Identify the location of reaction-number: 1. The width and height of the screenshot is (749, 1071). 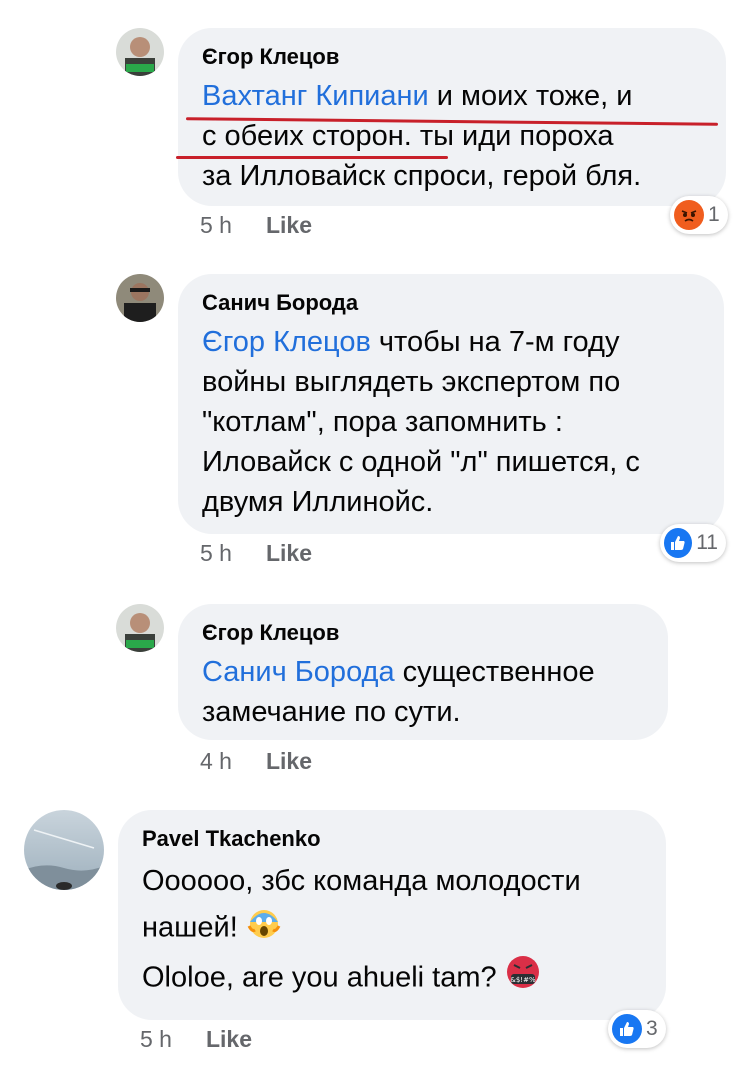
(714, 214).